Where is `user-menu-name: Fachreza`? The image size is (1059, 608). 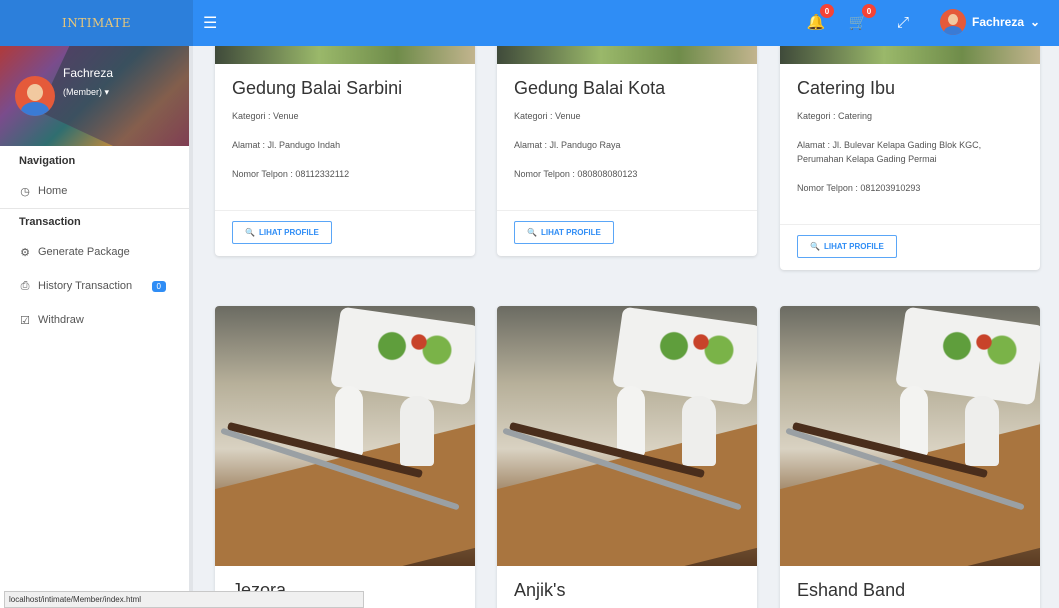 user-menu-name: Fachreza is located at coordinates (998, 22).